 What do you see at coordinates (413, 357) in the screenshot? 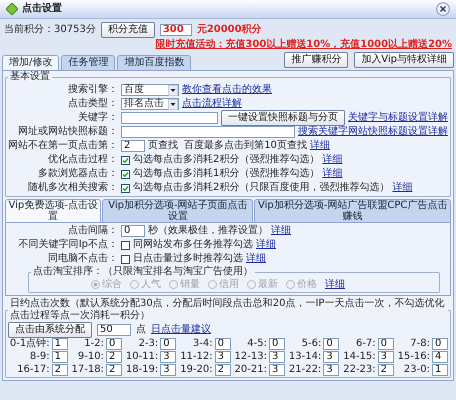
I see `hour-label: 15-16:` at bounding box center [413, 357].